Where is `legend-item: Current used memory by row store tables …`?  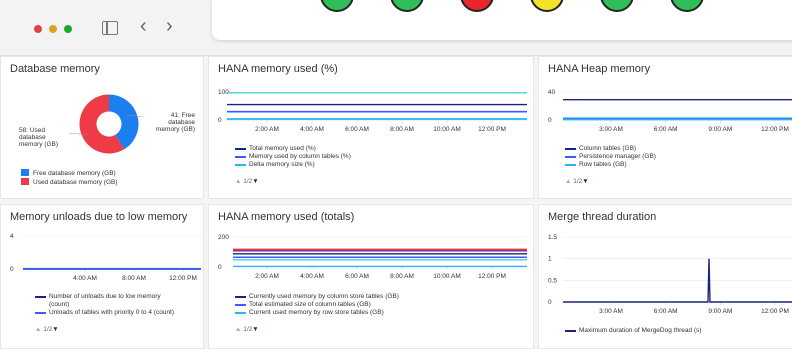
legend-item: Current used memory by row store tables … is located at coordinates (317, 313).